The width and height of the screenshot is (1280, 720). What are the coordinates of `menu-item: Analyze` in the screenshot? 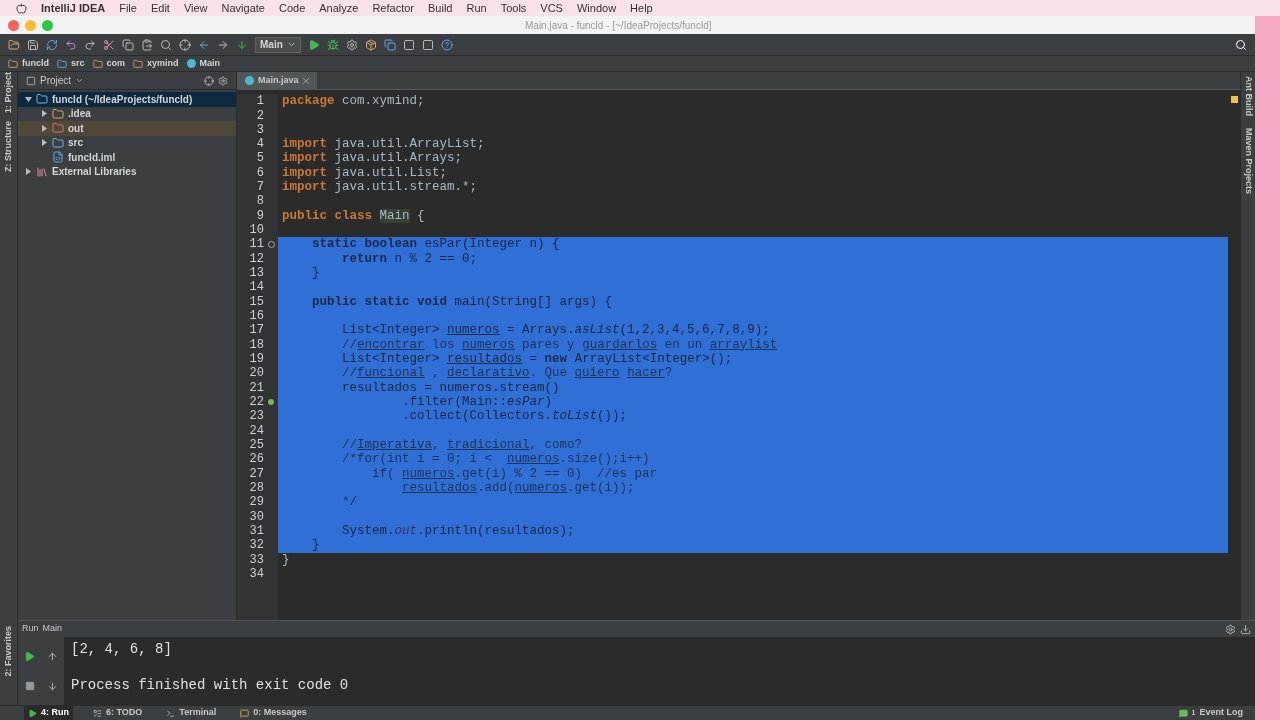 It's located at (339, 8).